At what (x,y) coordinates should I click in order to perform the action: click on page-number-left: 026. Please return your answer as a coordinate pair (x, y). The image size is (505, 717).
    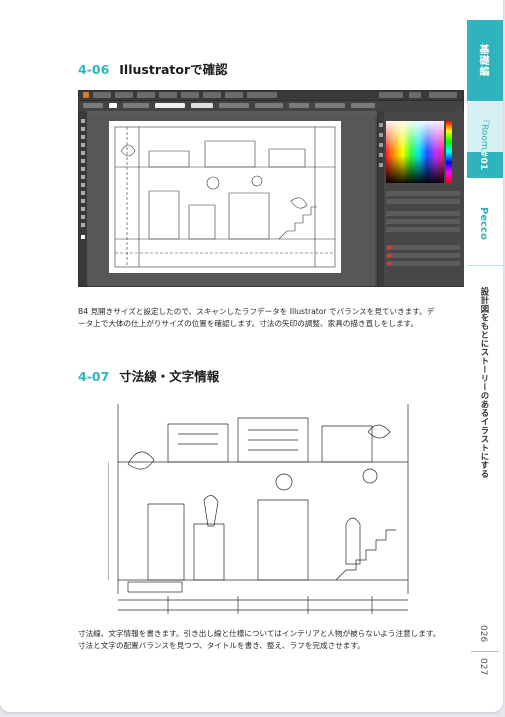
    Looking at the image, I should click on (483, 634).